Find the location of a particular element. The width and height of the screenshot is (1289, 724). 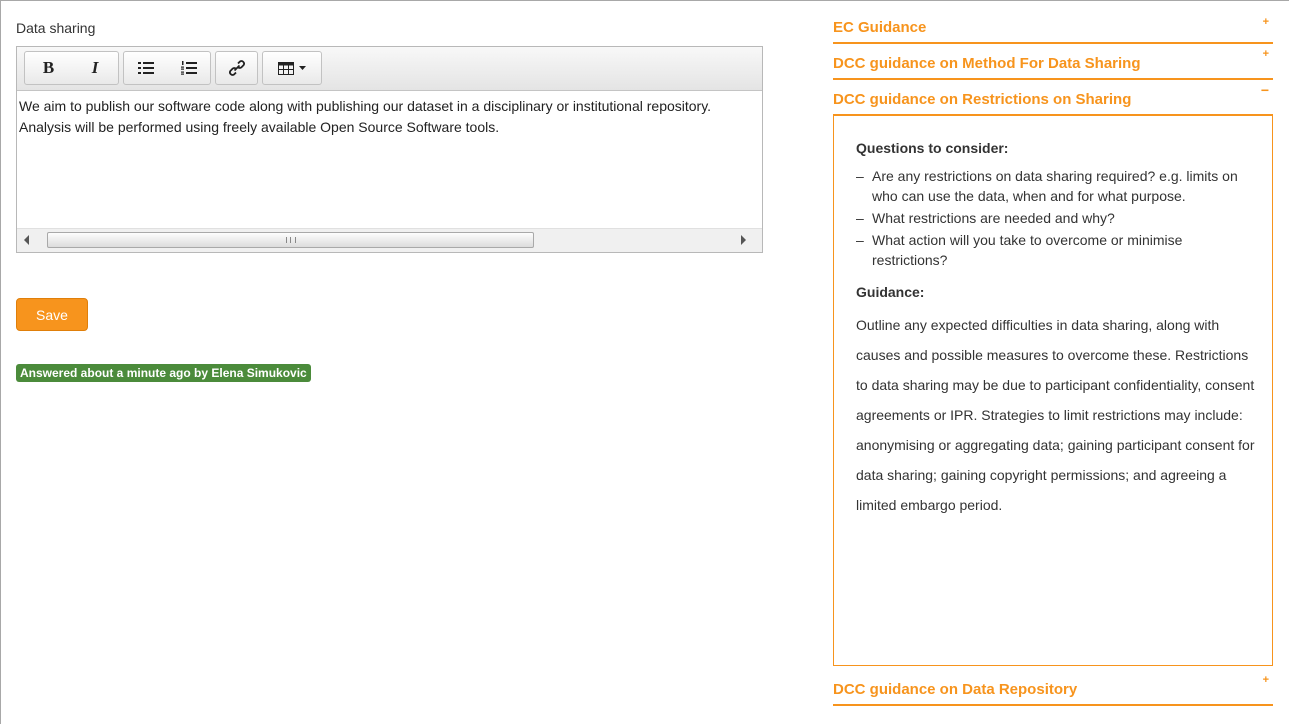

numbered-list-button is located at coordinates (189, 68).